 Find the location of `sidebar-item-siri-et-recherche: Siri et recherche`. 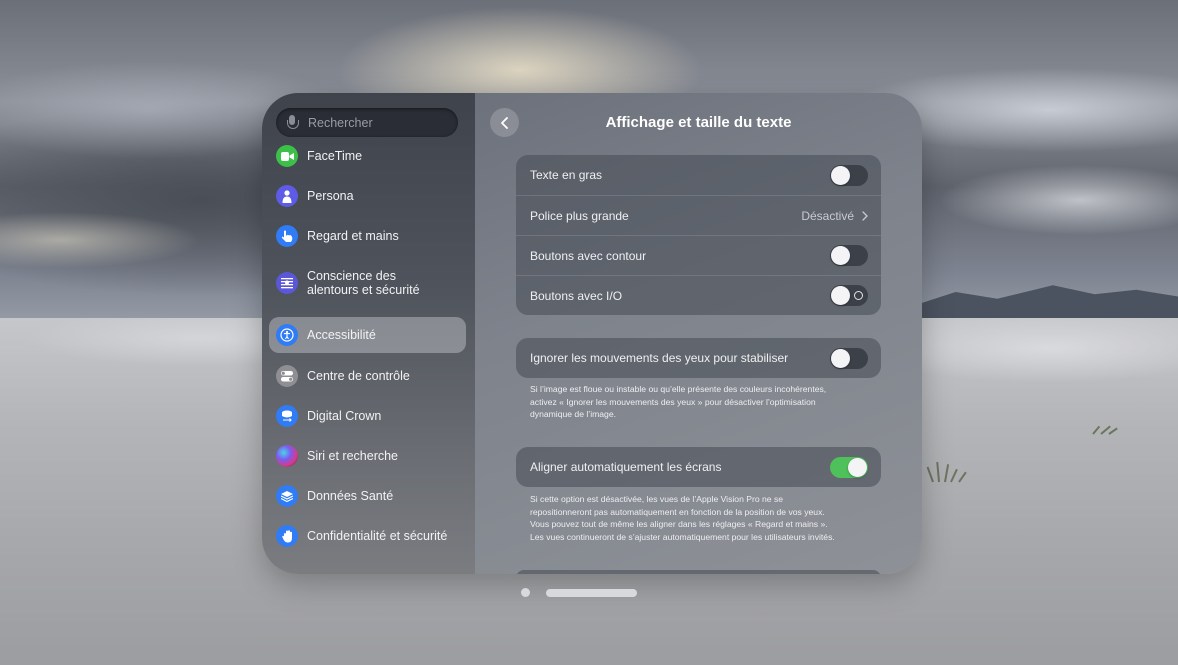

sidebar-item-siri-et-recherche: Siri et recherche is located at coordinates (367, 456).